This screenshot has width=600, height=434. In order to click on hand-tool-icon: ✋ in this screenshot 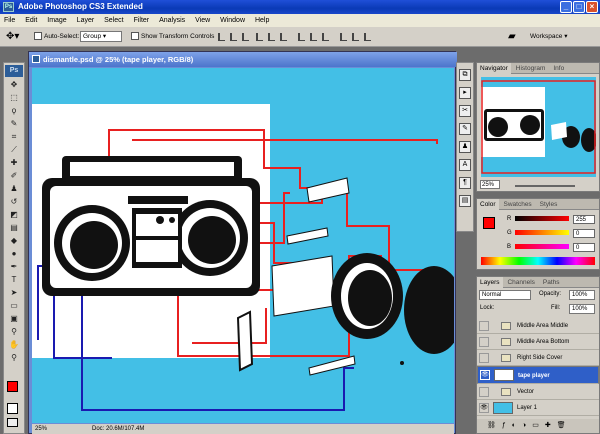, I will do `click(14, 344)`.